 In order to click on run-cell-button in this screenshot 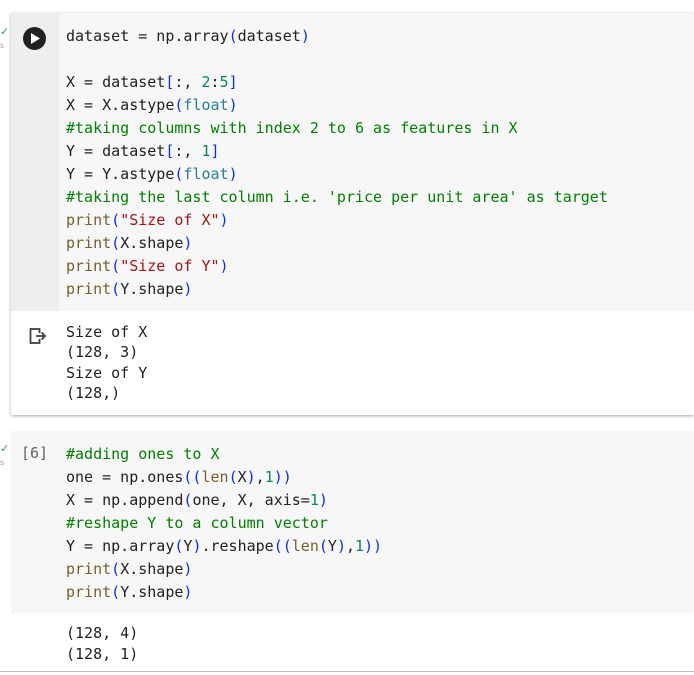, I will do `click(34, 38)`.